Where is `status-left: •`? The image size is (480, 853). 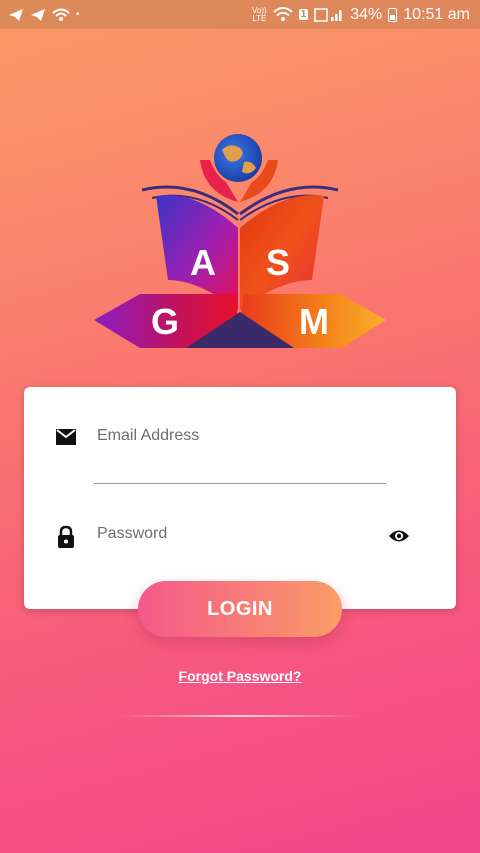
status-left: • is located at coordinates (44, 15).